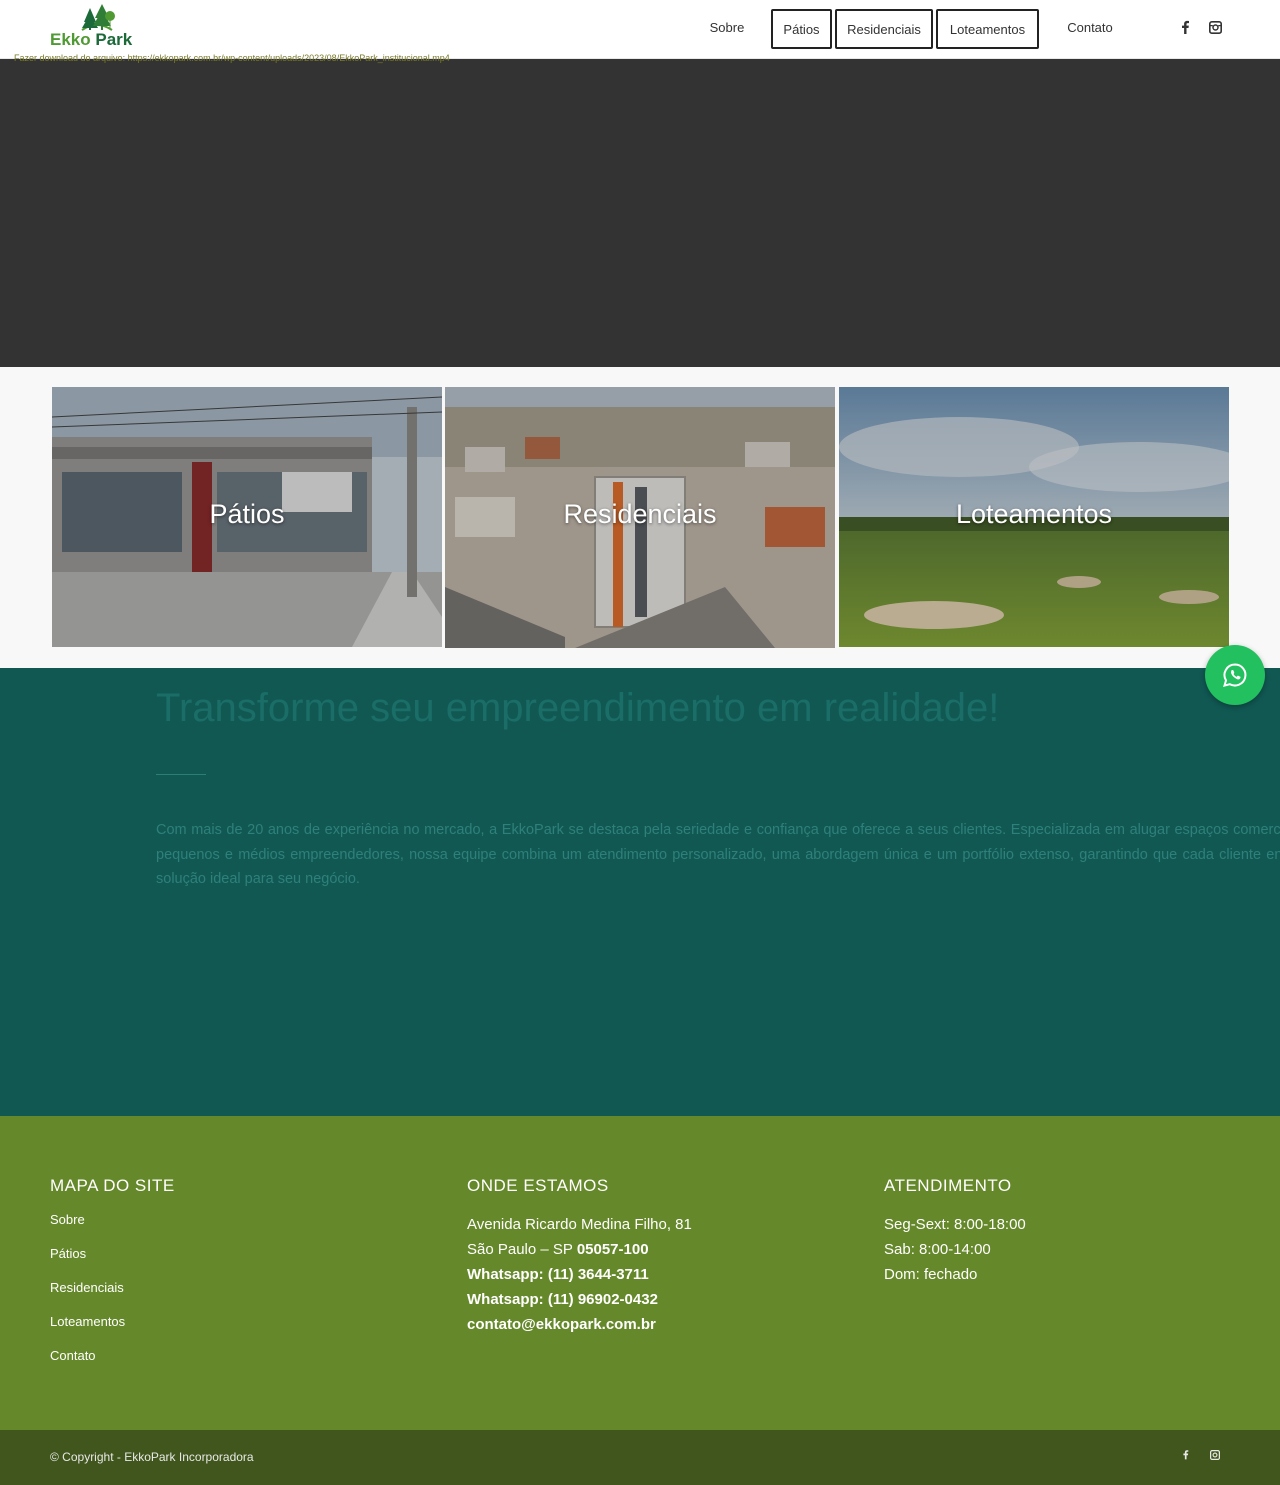  I want to click on logo-wordmark: Ekko Park, so click(91, 40).